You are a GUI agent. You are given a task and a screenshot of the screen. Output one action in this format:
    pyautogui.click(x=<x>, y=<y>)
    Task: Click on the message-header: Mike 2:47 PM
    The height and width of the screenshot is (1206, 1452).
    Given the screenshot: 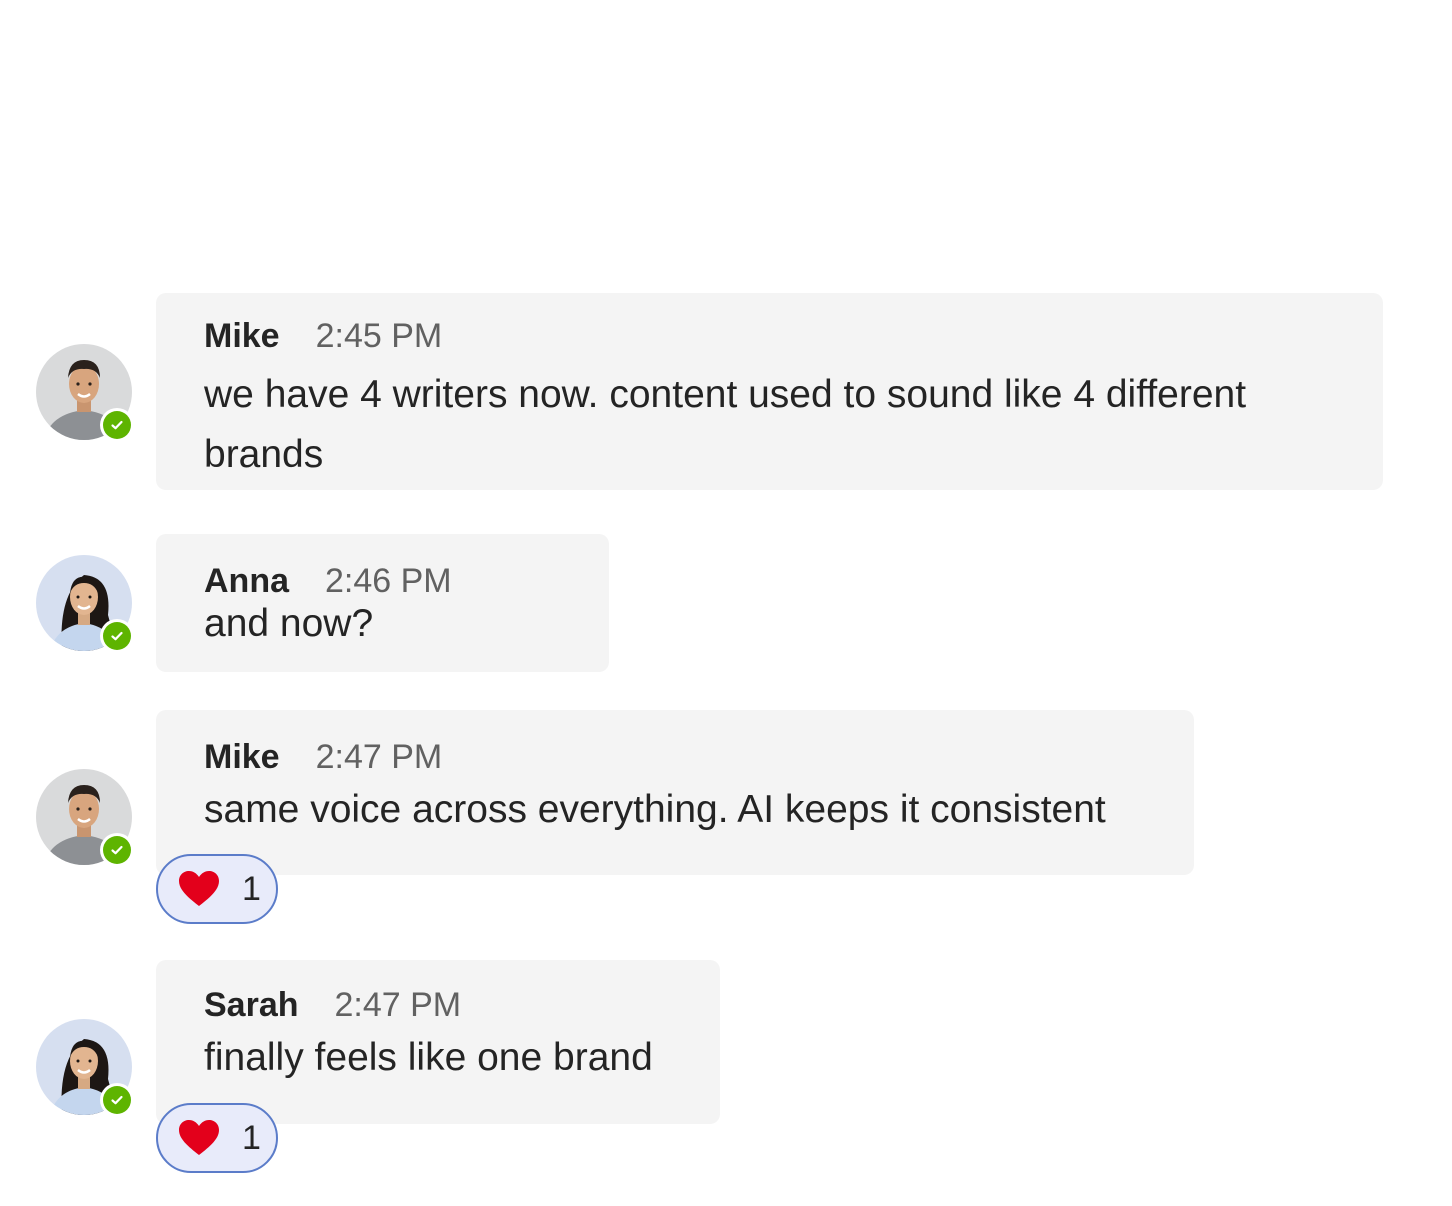 What is the action you would take?
    pyautogui.click(x=675, y=758)
    